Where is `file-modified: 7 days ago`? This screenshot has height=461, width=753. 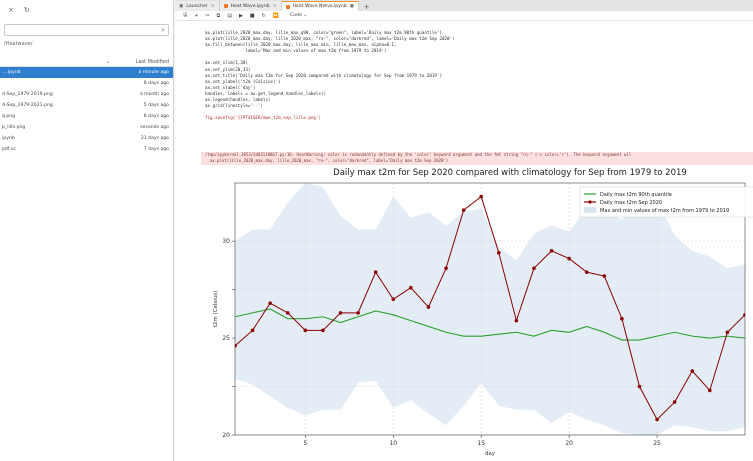 file-modified: 7 days ago is located at coordinates (156, 149).